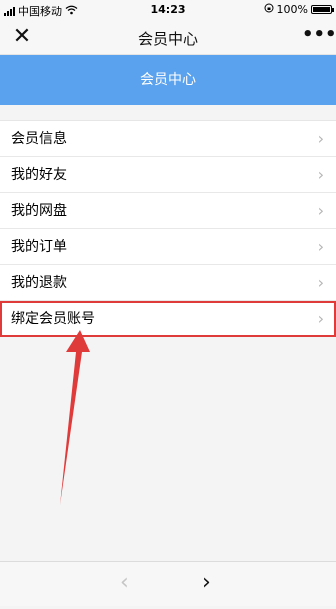 This screenshot has height=609, width=336. Describe the element at coordinates (292, 9) in the screenshot. I see `battery-percent: 100%` at that location.